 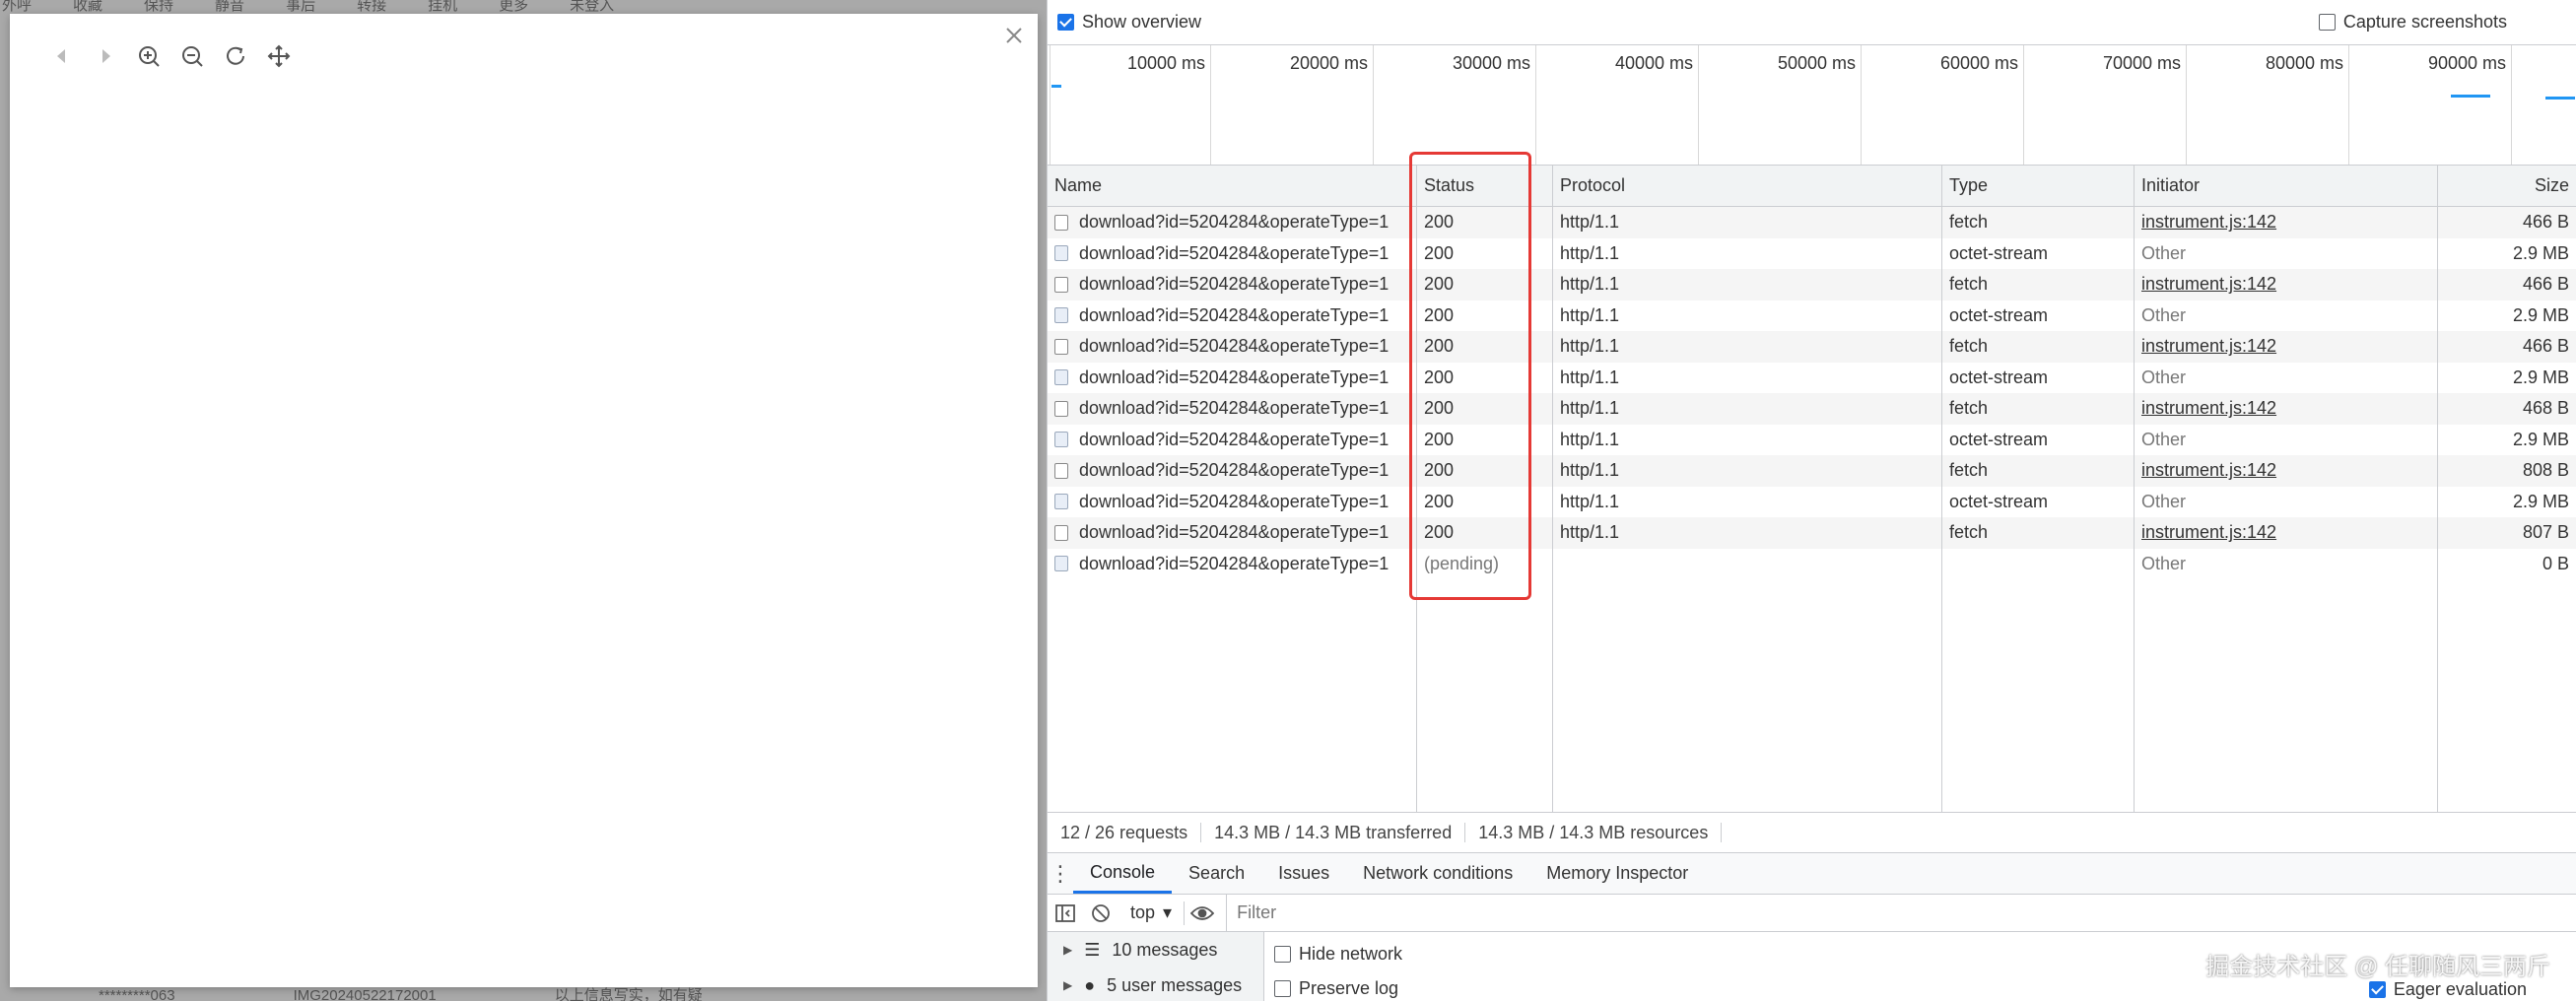 What do you see at coordinates (628, 994) in the screenshot?
I see `backdrop-cell: 以上信息写实，如有疑` at bounding box center [628, 994].